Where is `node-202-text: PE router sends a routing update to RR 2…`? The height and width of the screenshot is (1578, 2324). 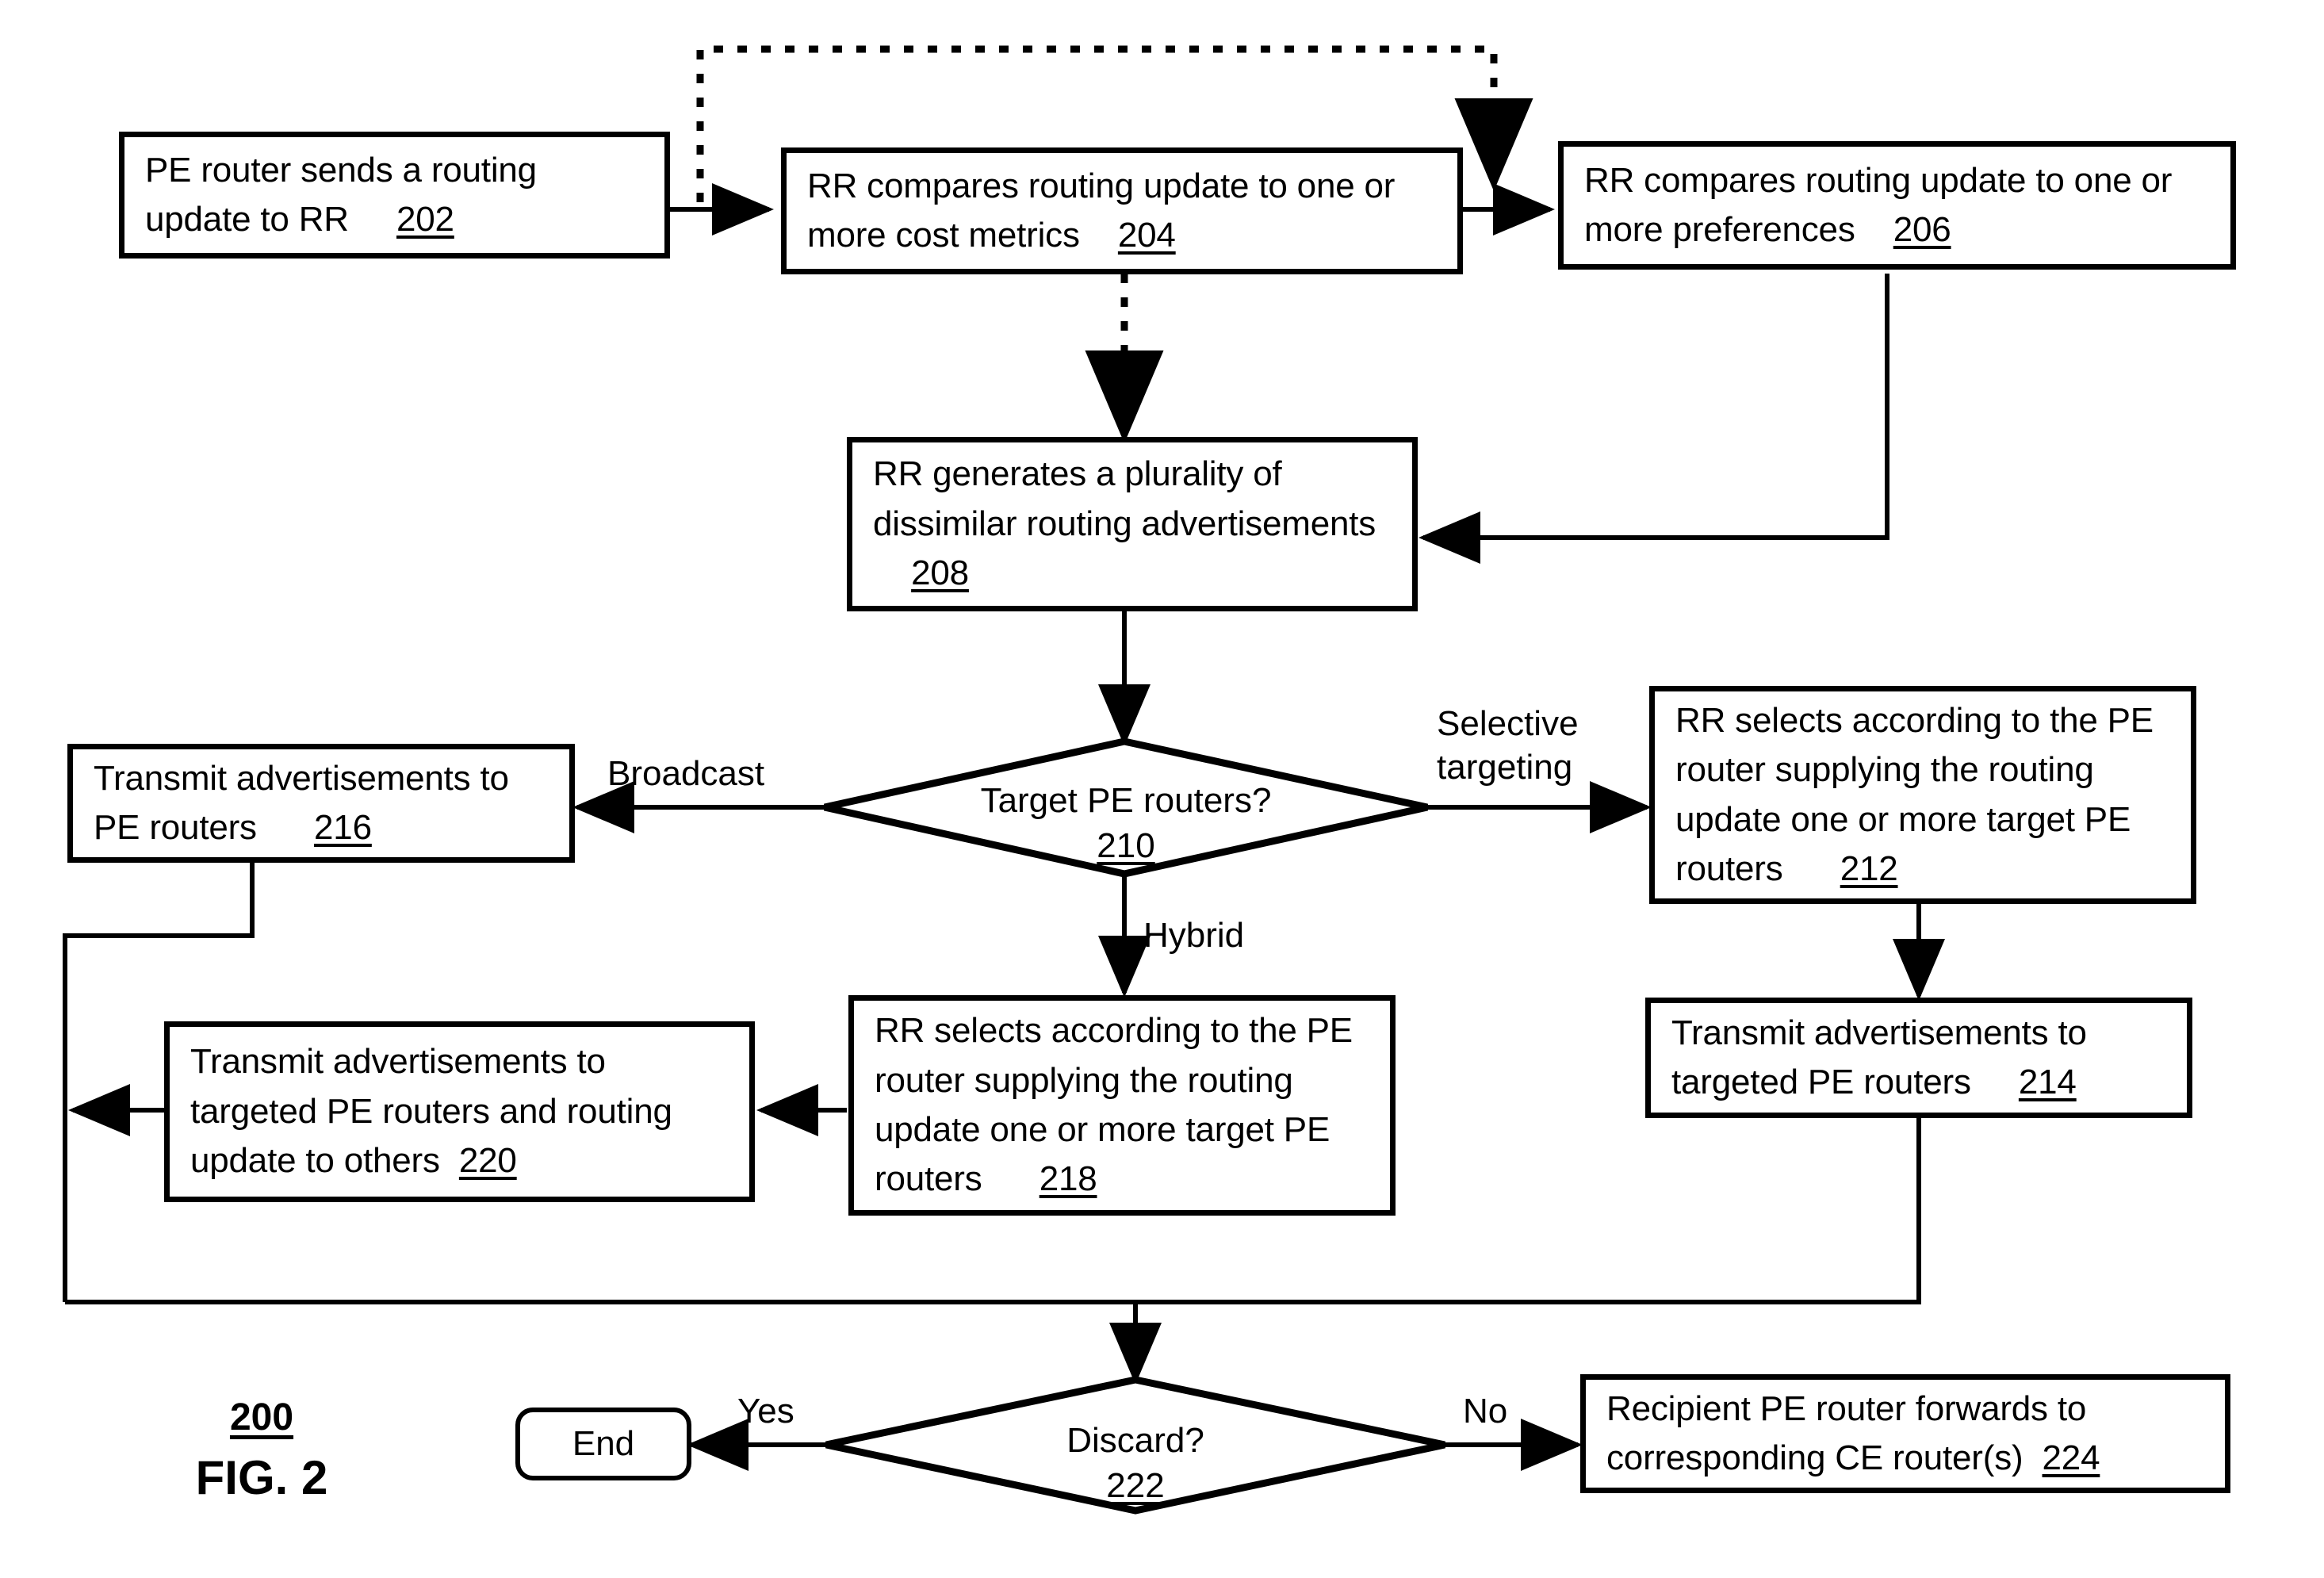 node-202-text: PE router sends a routing update to RR 2… is located at coordinates (341, 194).